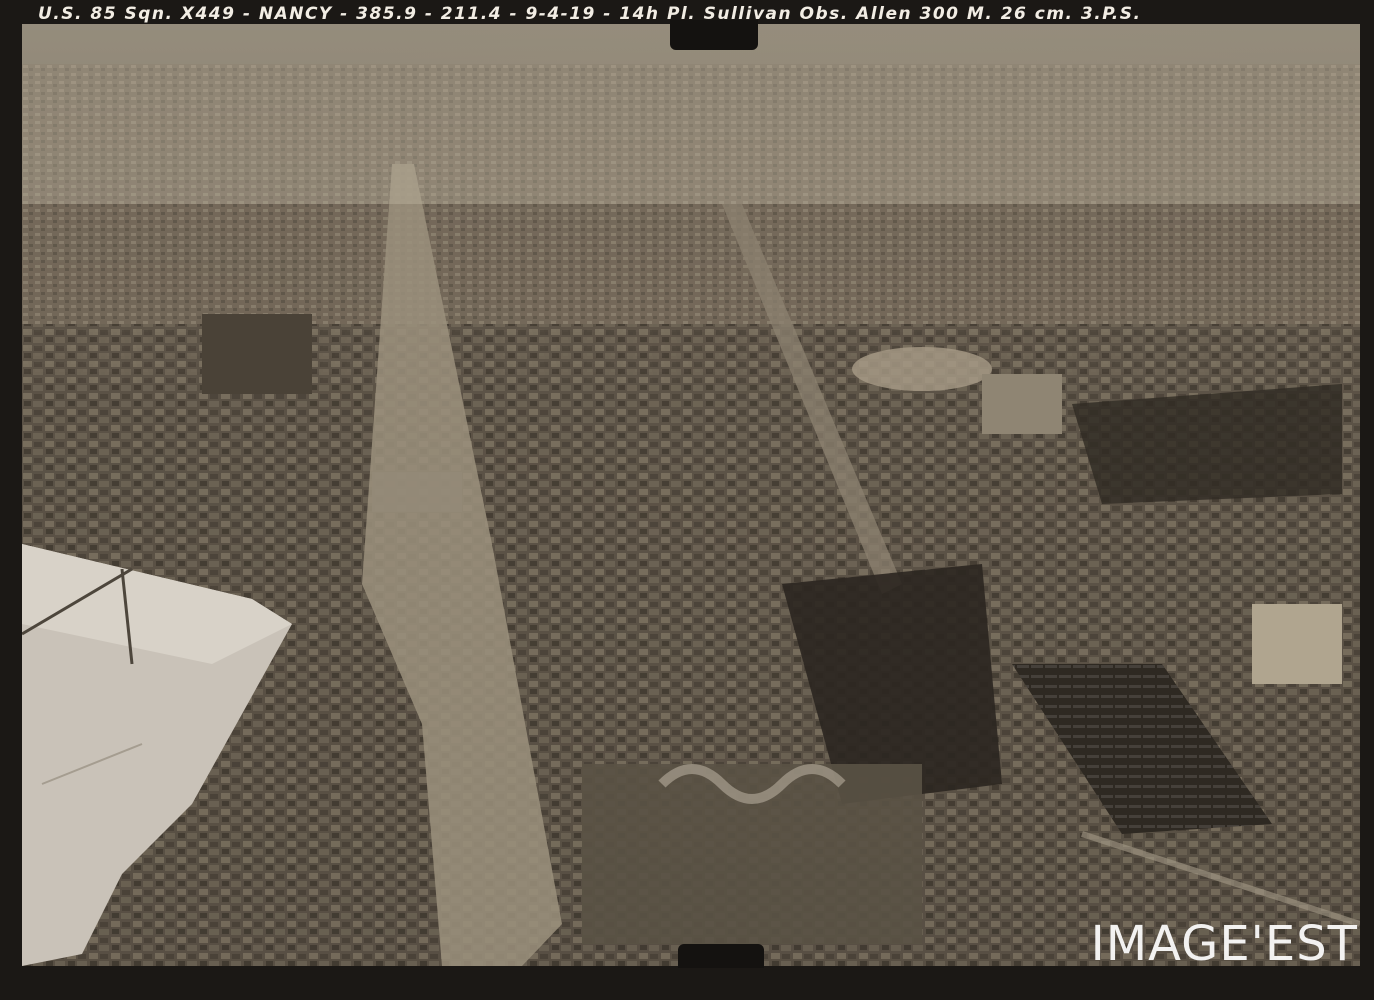  I want to click on trees-right, so click(1207, 444).